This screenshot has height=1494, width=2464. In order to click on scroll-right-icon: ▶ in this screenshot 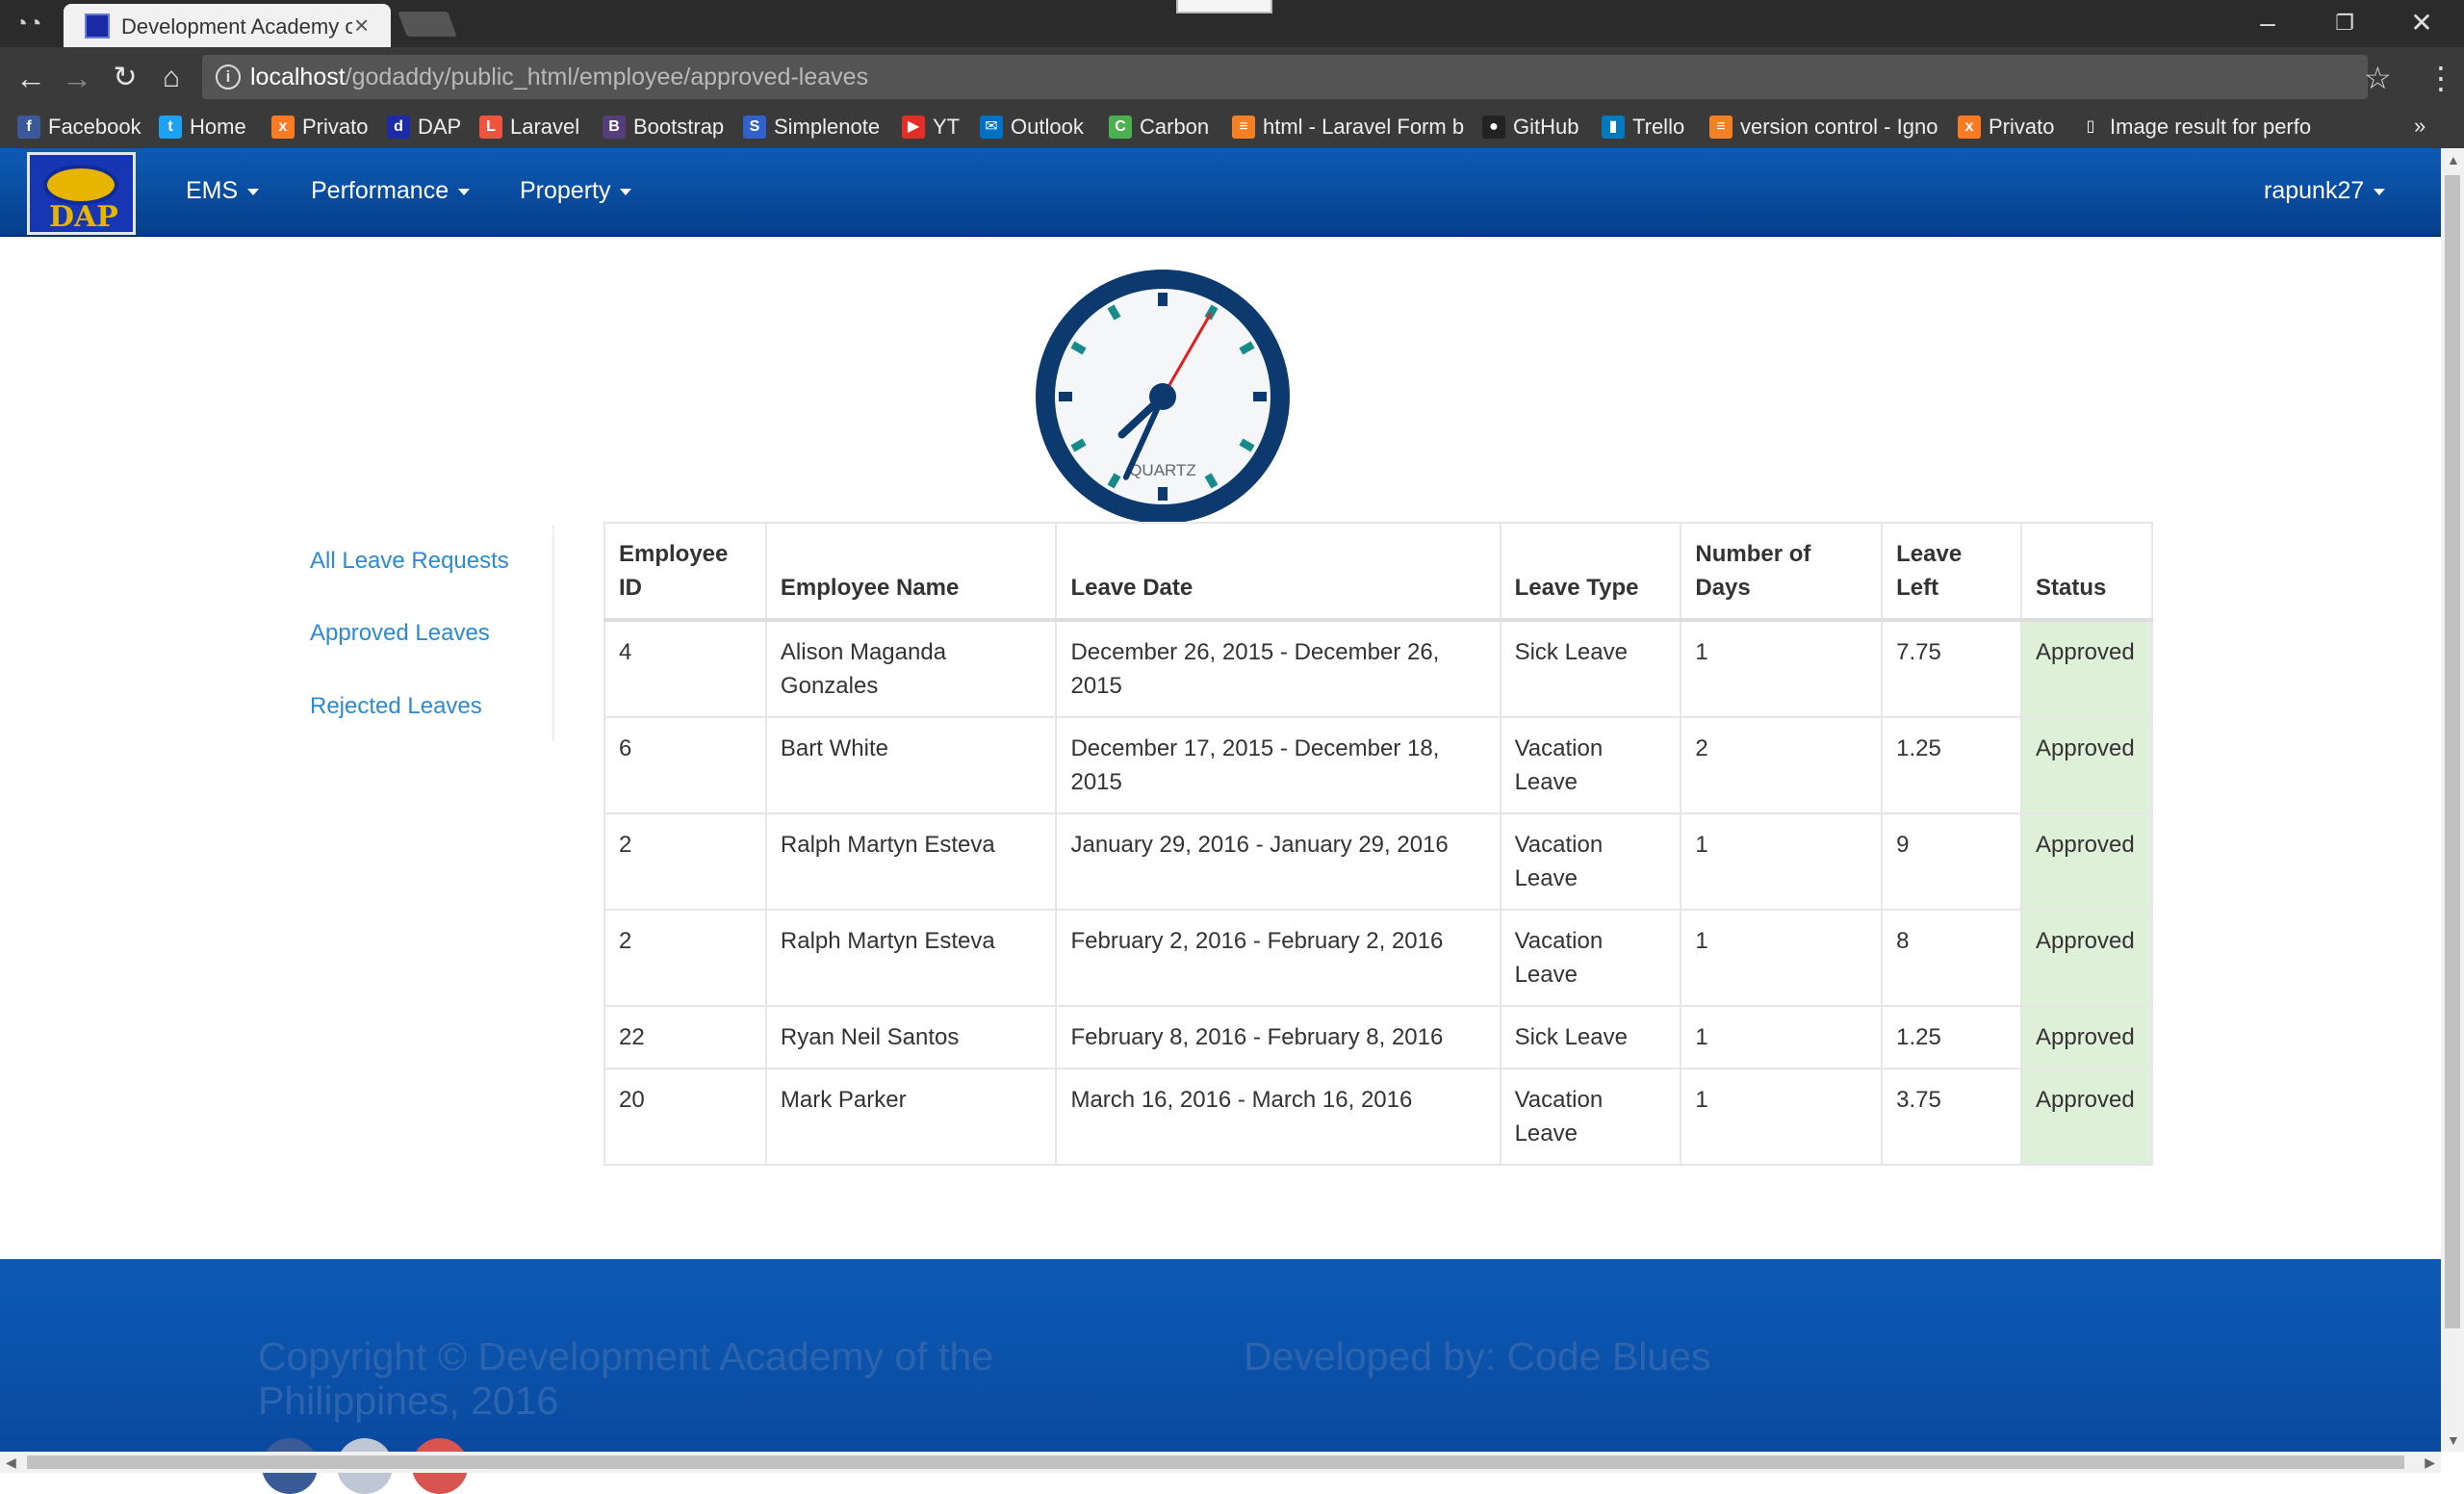, I will do `click(2430, 1463)`.